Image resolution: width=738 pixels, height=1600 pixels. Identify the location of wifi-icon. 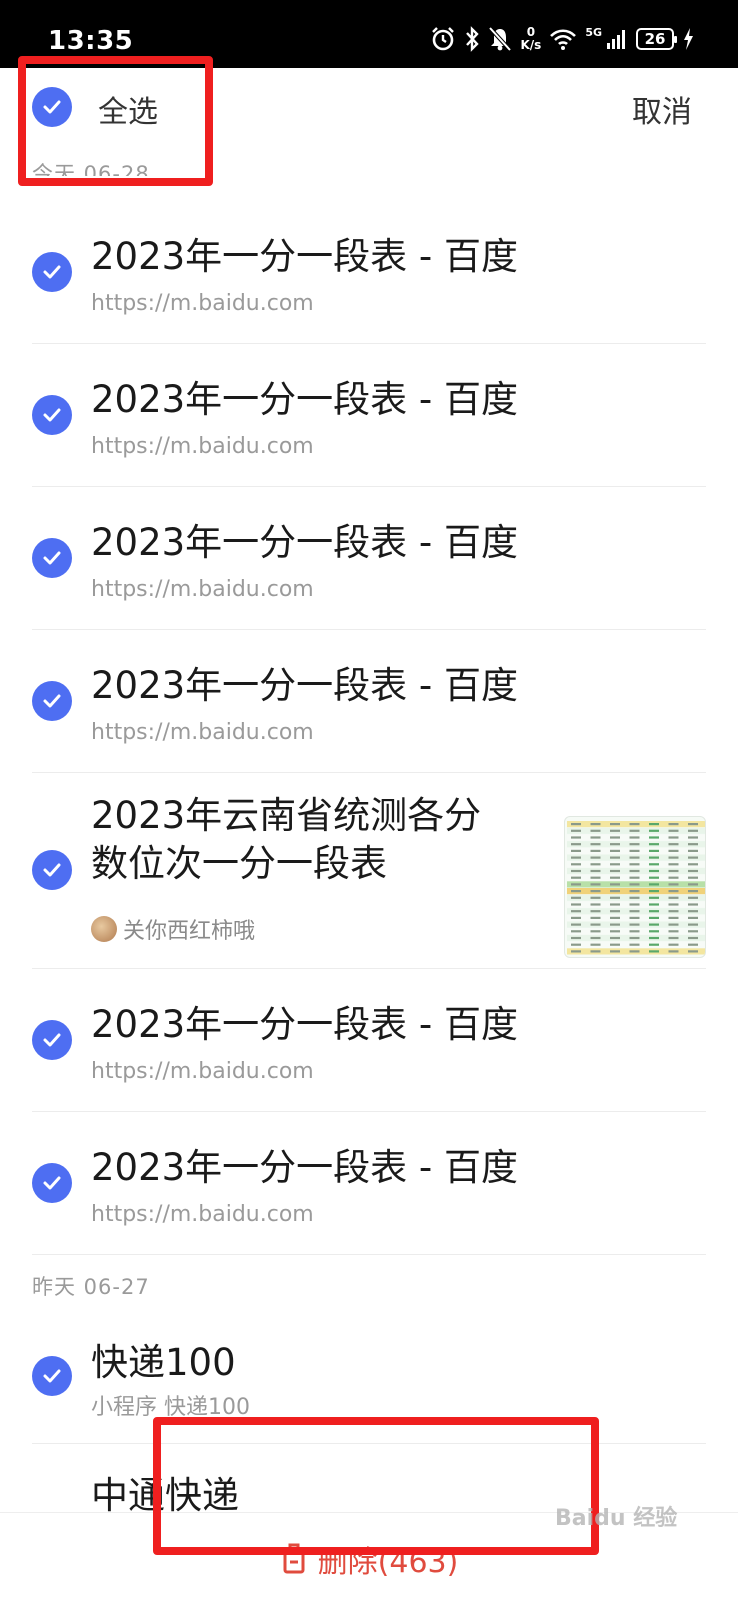
(563, 39).